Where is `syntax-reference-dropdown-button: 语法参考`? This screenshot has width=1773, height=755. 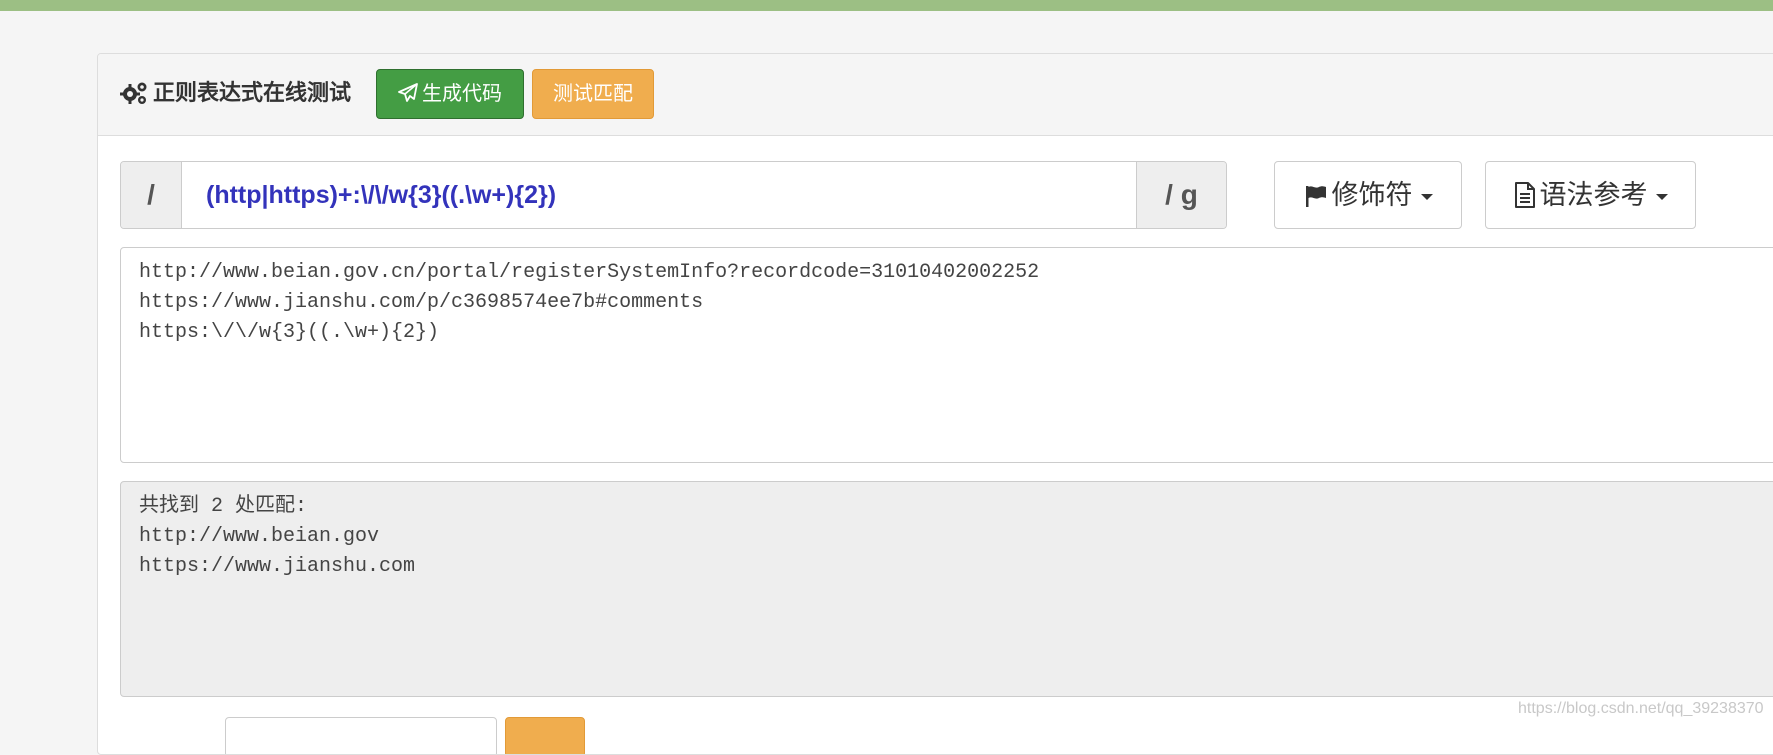
syntax-reference-dropdown-button: 语法参考 is located at coordinates (1590, 195).